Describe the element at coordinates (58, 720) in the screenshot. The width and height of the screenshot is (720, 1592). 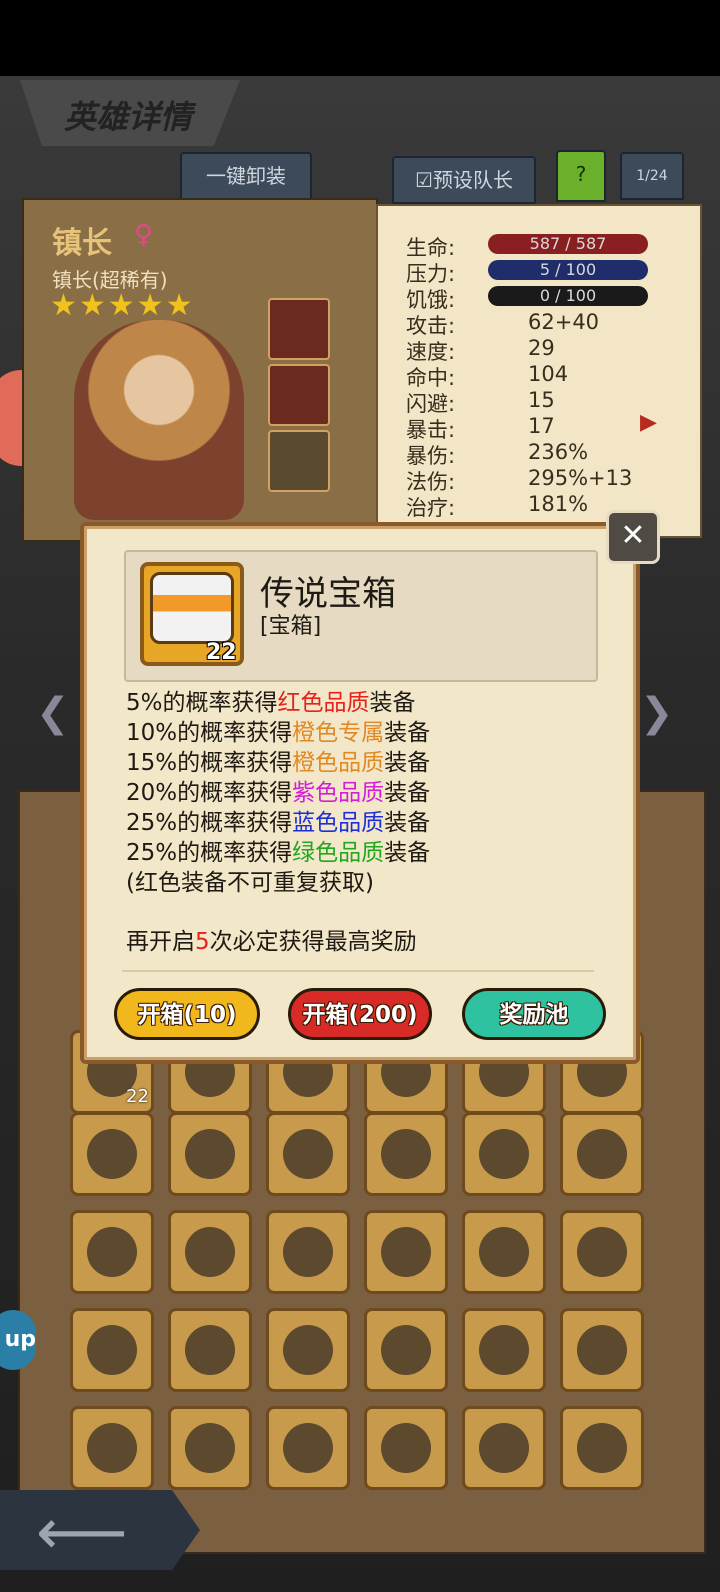
I see `prev-hero-arrow-icon: ❮` at that location.